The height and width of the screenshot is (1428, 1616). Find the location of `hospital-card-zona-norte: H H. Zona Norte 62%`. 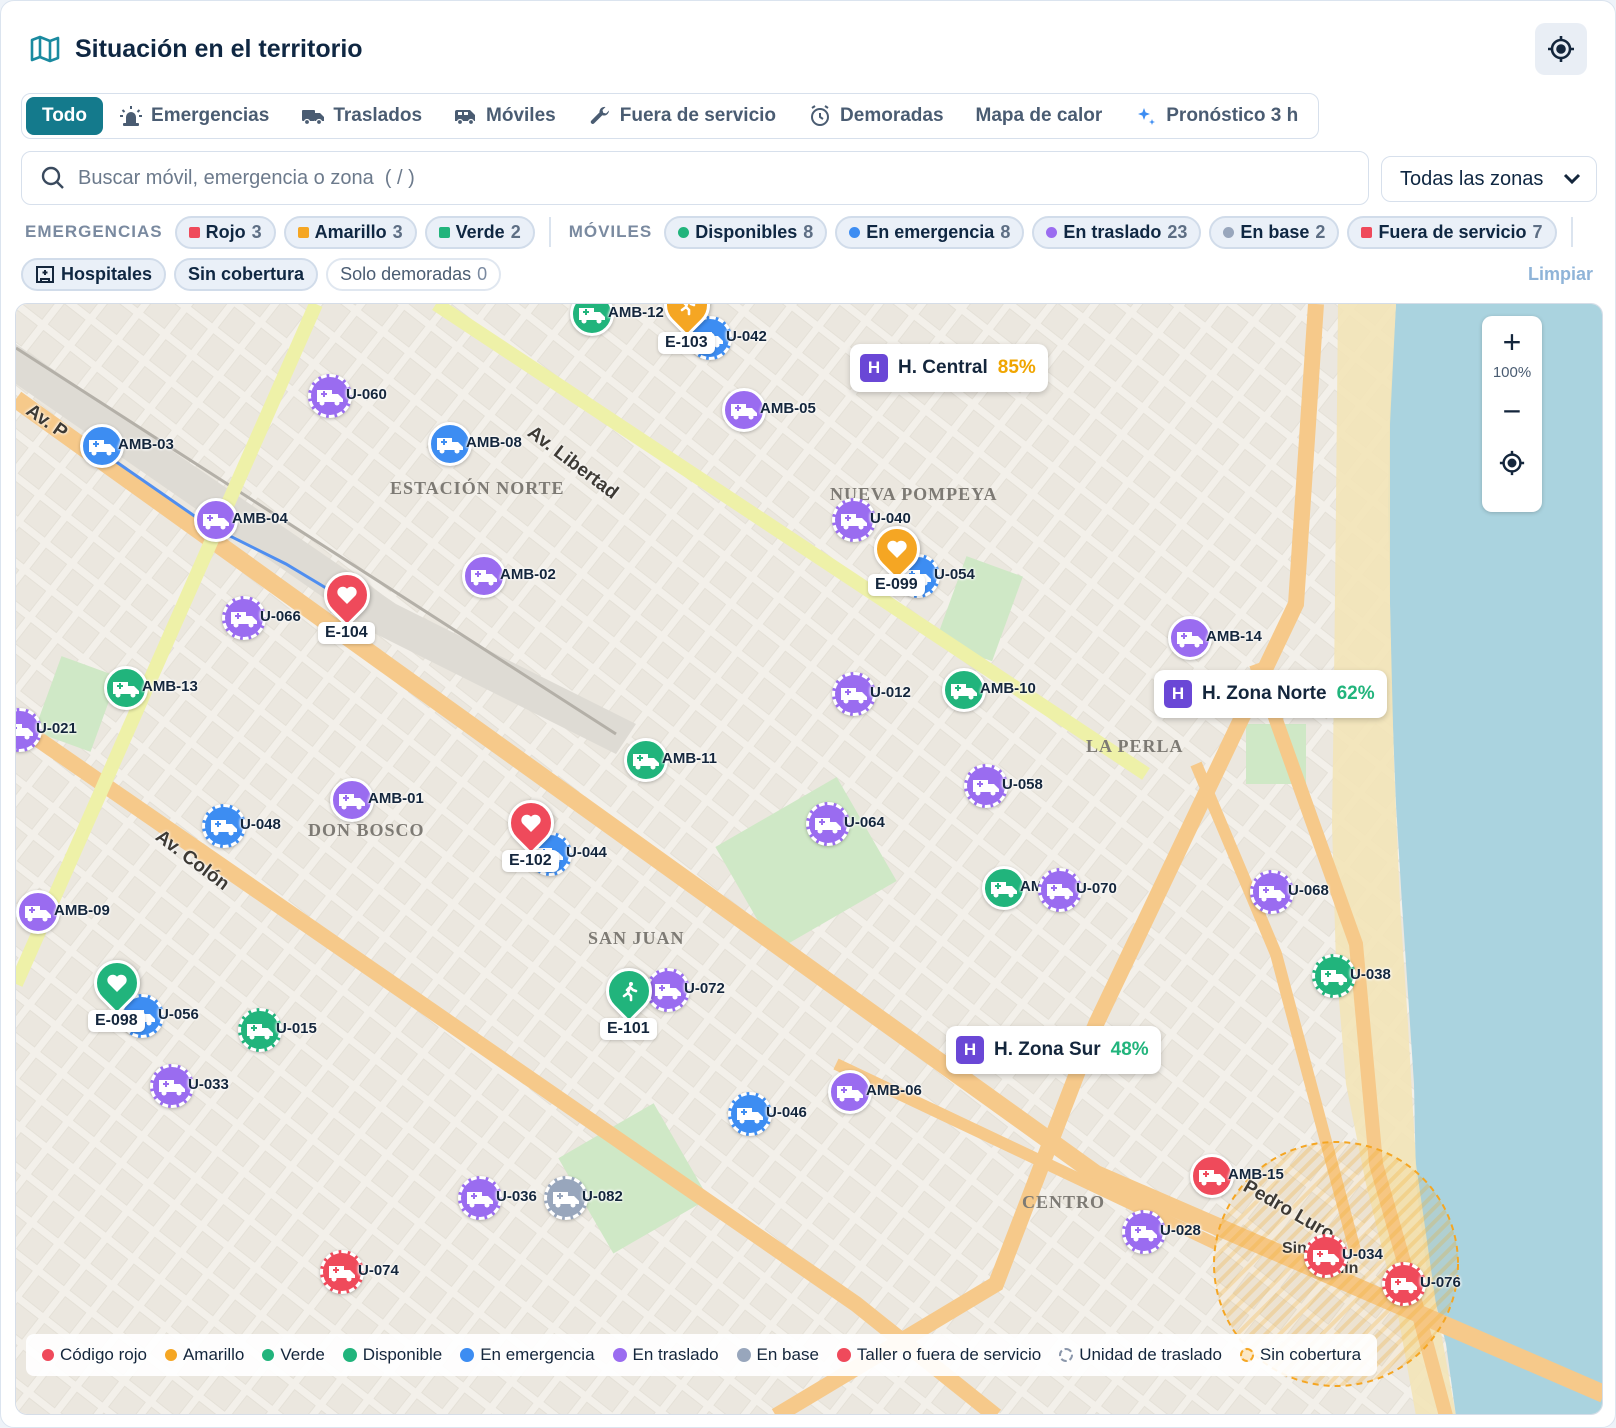

hospital-card-zona-norte: H H. Zona Norte 62% is located at coordinates (1270, 694).